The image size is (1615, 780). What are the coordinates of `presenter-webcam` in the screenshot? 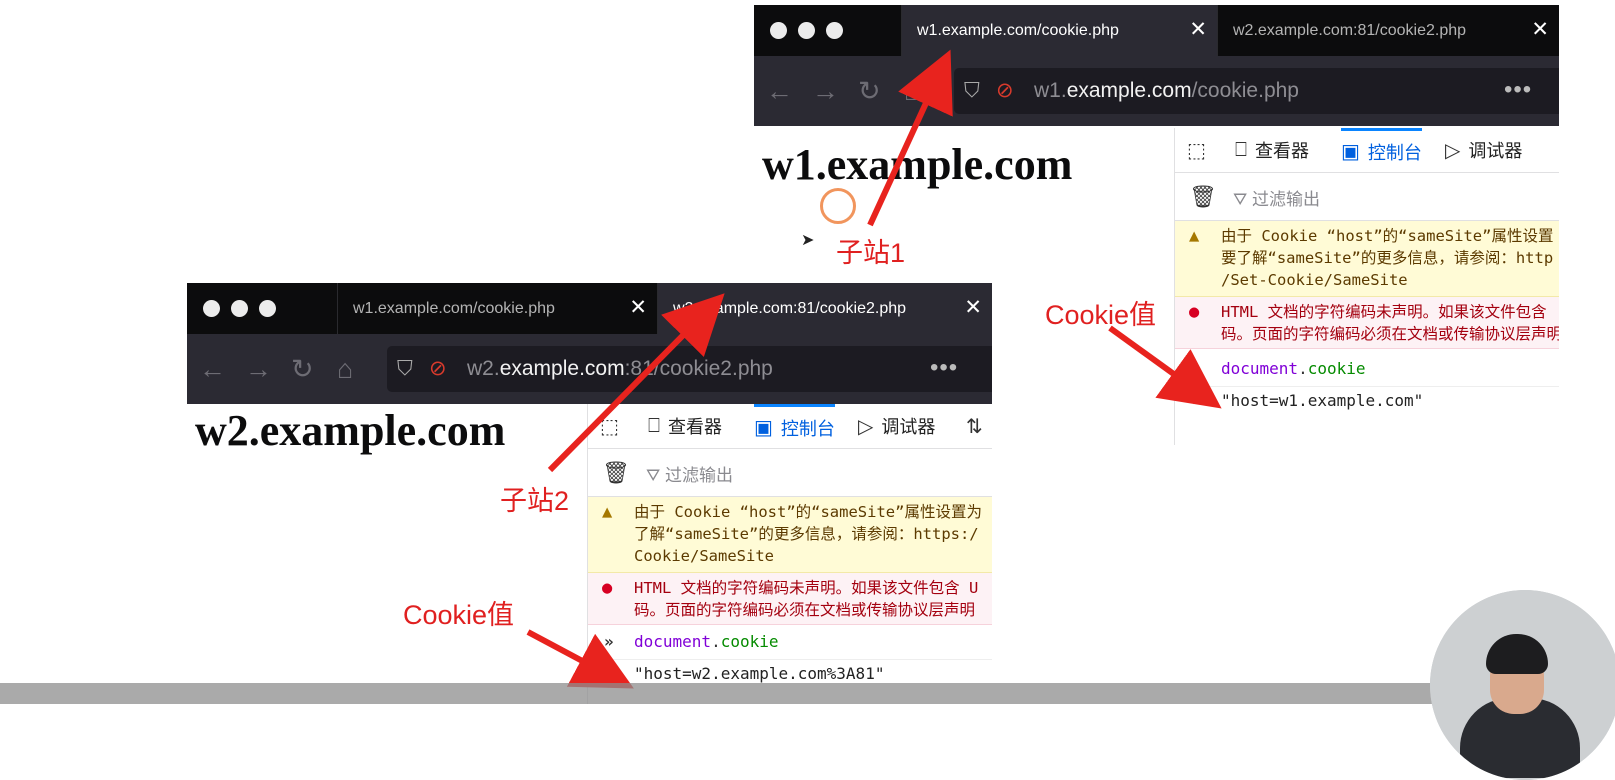 It's located at (1522, 685).